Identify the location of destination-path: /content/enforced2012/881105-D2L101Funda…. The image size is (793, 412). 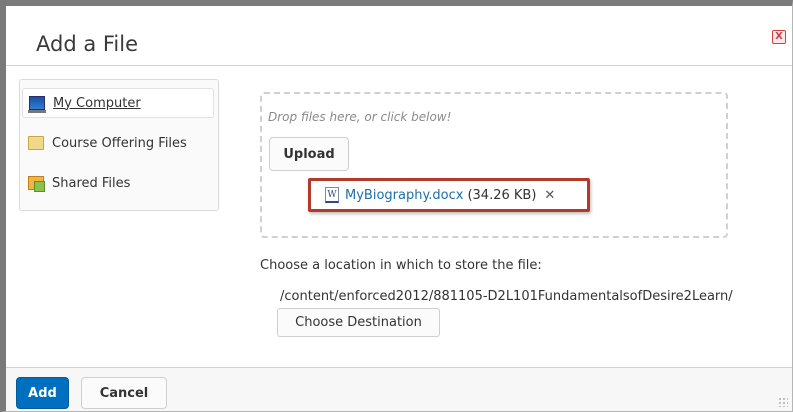
(506, 296).